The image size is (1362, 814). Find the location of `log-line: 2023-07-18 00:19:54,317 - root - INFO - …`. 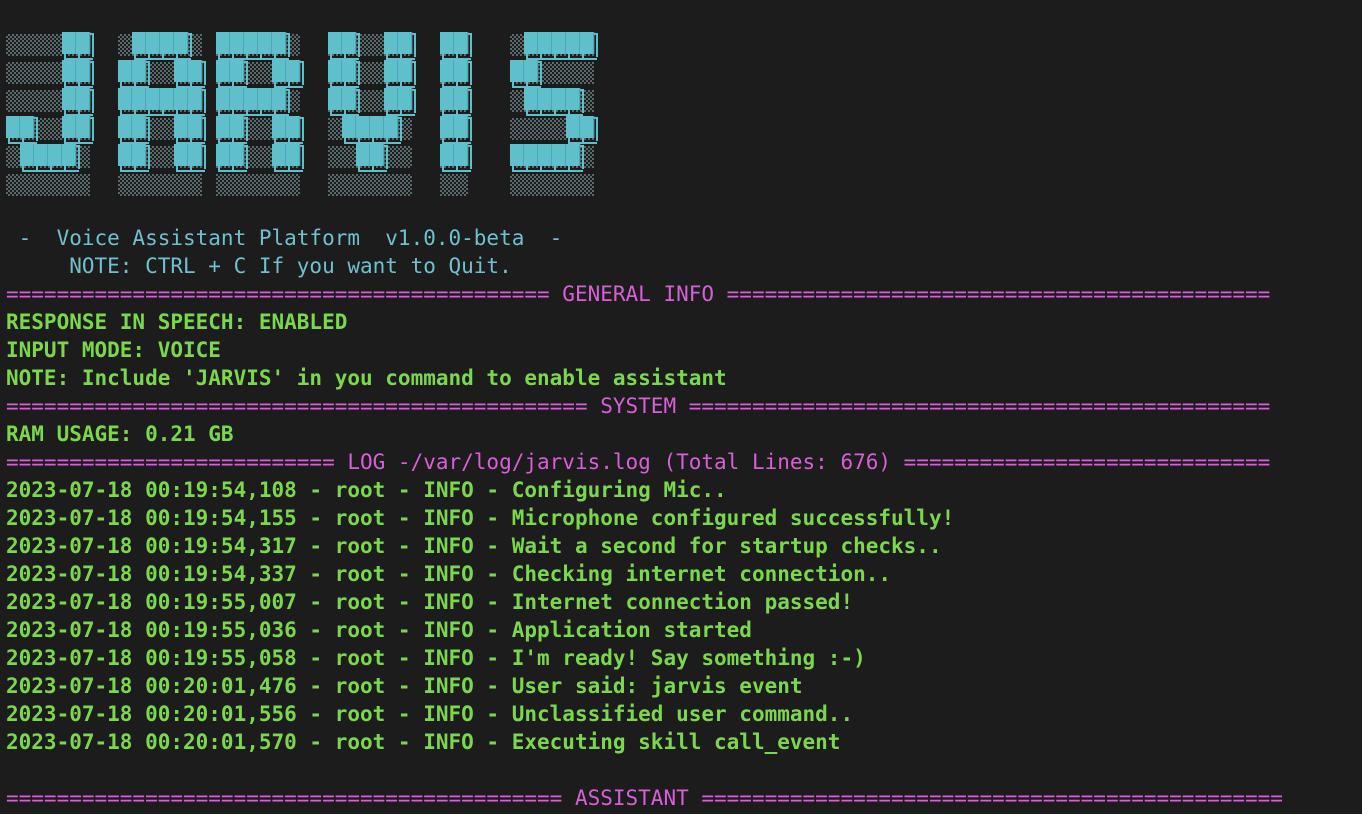

log-line: 2023-07-18 00:19:54,317 - root - INFO - … is located at coordinates (474, 546).